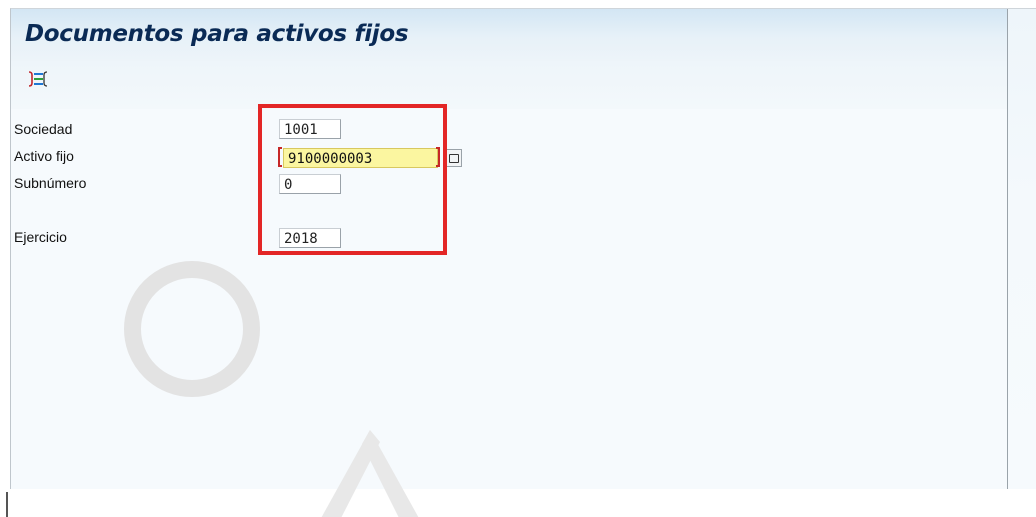 The height and width of the screenshot is (517, 1036). I want to click on sociedad-field: 1001, so click(310, 129).